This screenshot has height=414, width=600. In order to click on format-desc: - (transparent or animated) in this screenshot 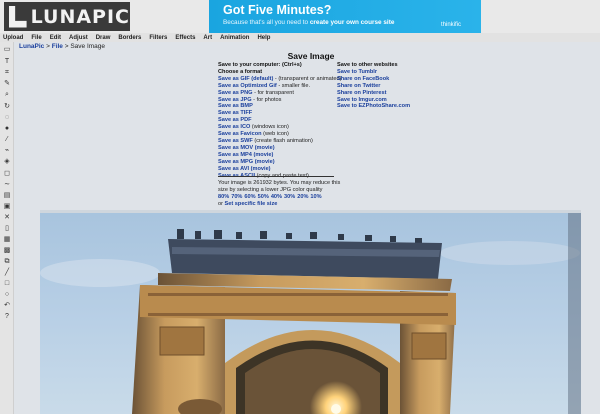, I will do `click(307, 78)`.